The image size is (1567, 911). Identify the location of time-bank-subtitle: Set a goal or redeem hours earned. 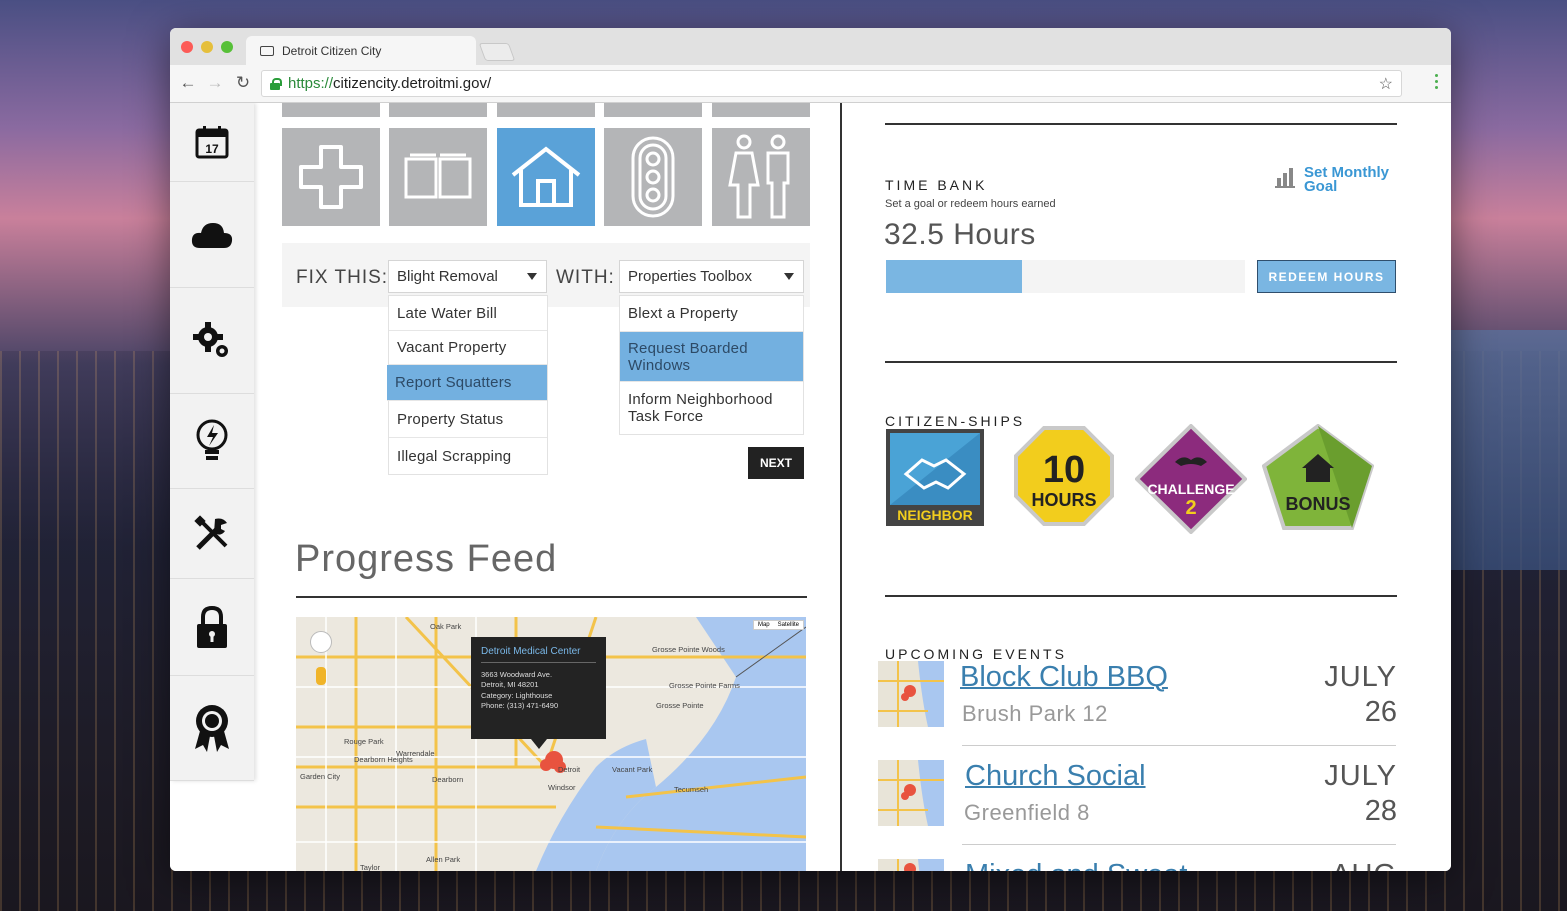
(970, 204).